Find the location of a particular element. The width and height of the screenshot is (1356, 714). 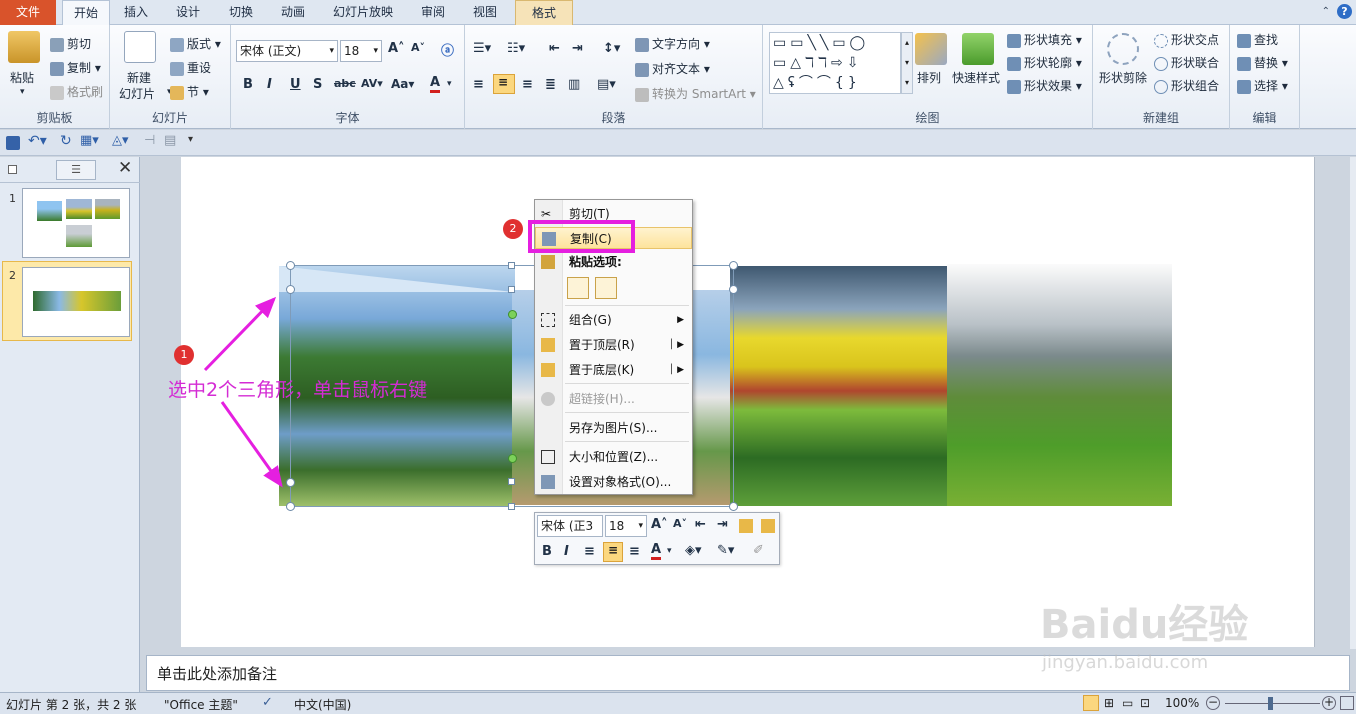

tab-format: 格式 is located at coordinates (544, 12).